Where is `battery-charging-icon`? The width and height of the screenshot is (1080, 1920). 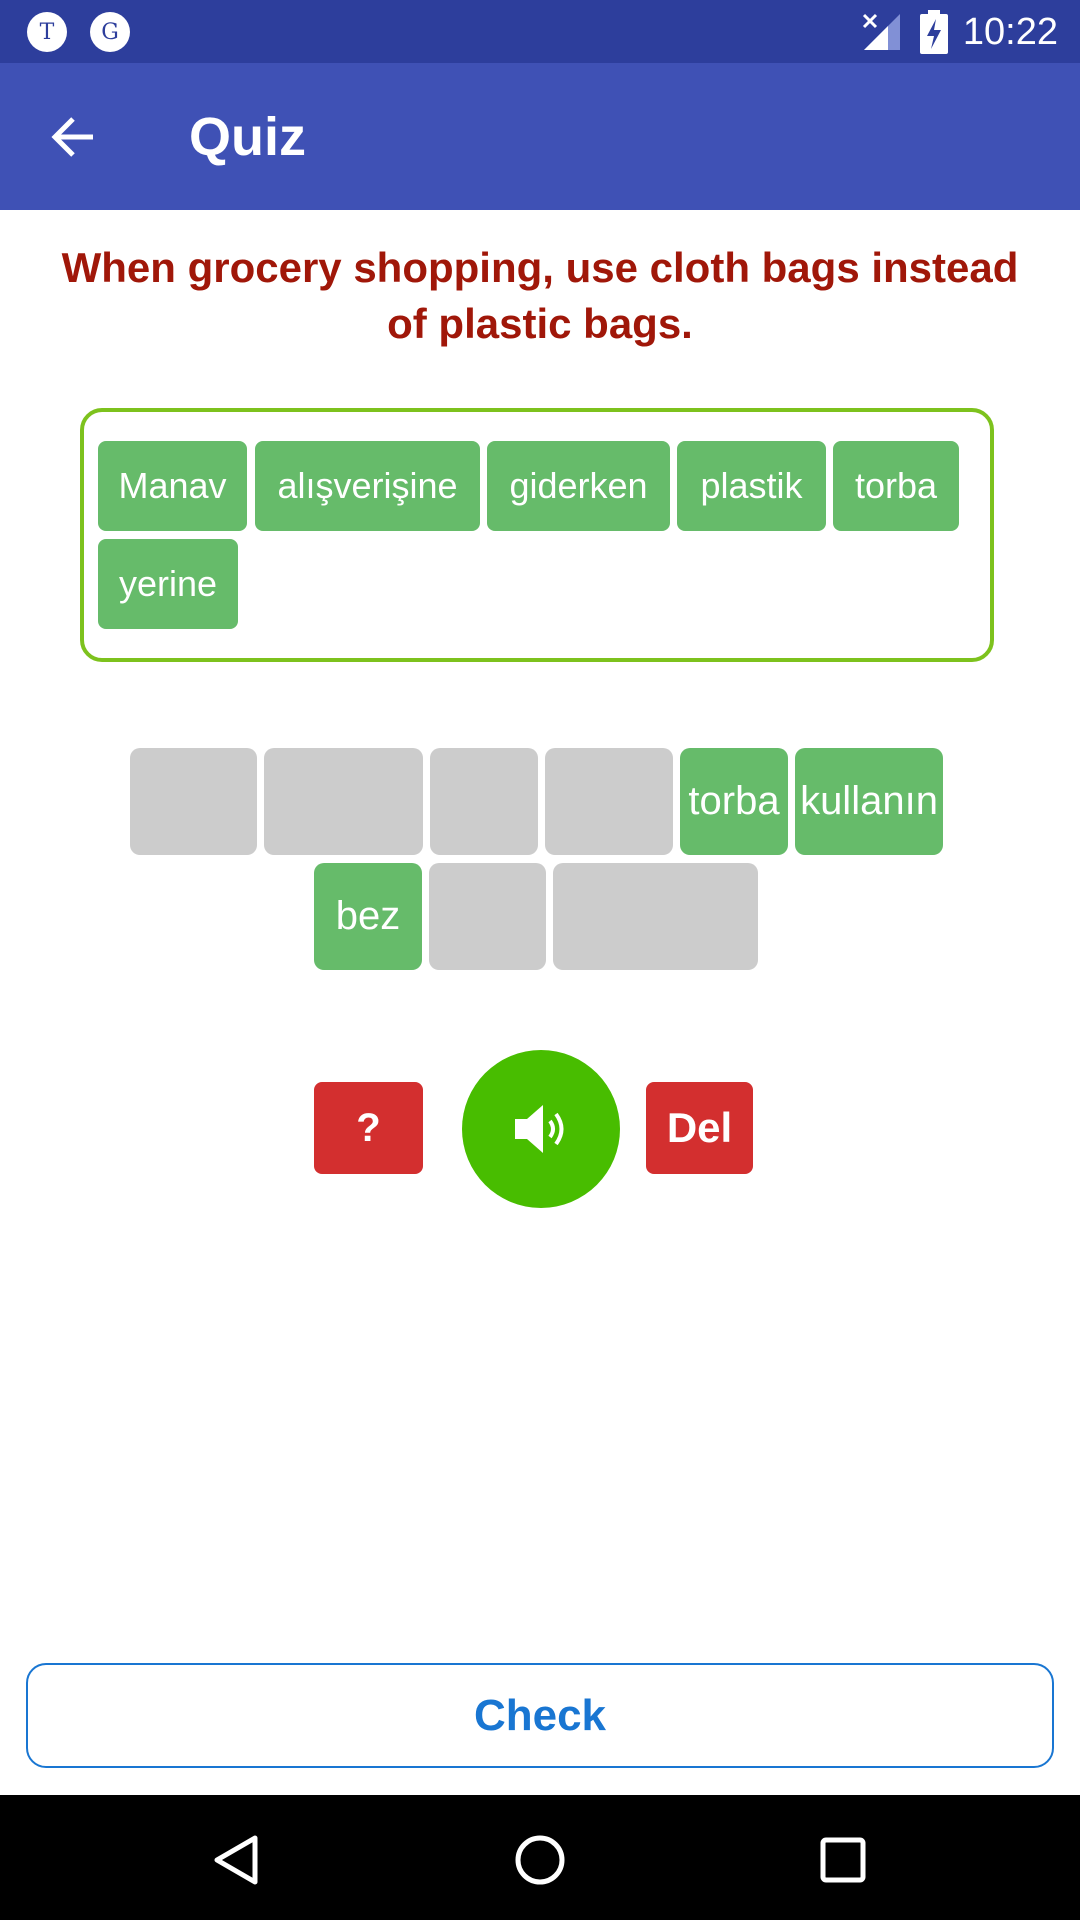 battery-charging-icon is located at coordinates (934, 32).